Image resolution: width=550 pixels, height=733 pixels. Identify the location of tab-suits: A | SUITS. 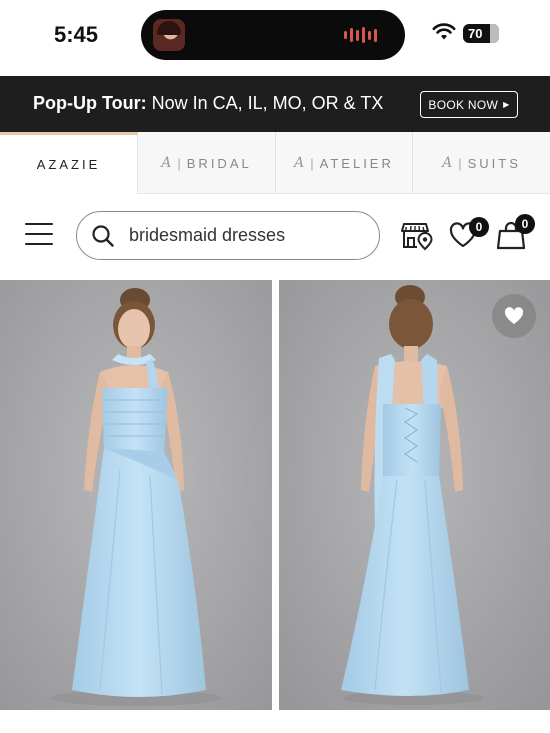
(481, 163).